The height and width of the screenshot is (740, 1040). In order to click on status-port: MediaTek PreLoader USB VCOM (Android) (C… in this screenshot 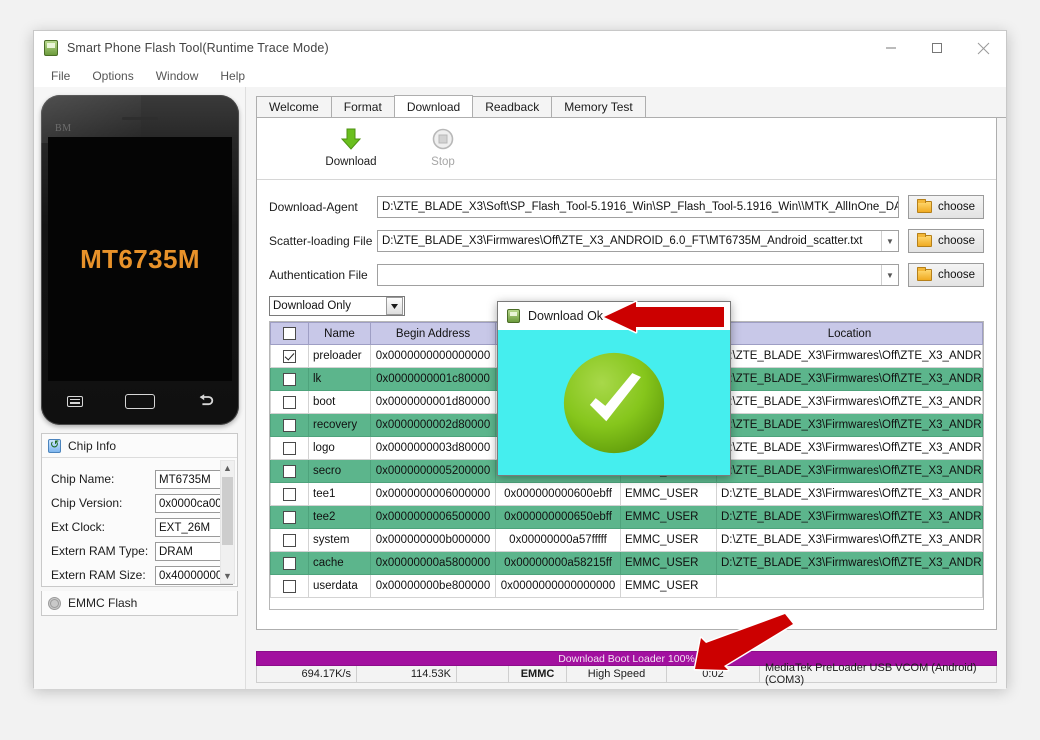, I will do `click(871, 674)`.